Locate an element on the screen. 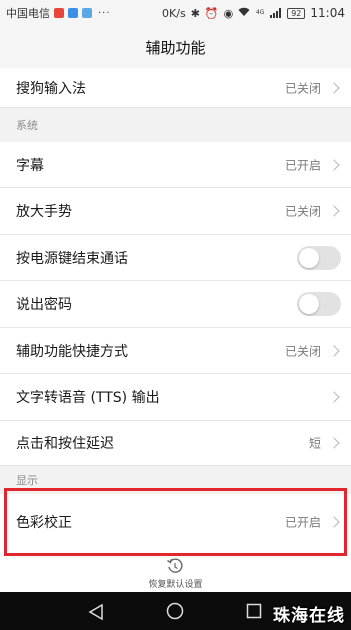  signal-icon is located at coordinates (276, 13).